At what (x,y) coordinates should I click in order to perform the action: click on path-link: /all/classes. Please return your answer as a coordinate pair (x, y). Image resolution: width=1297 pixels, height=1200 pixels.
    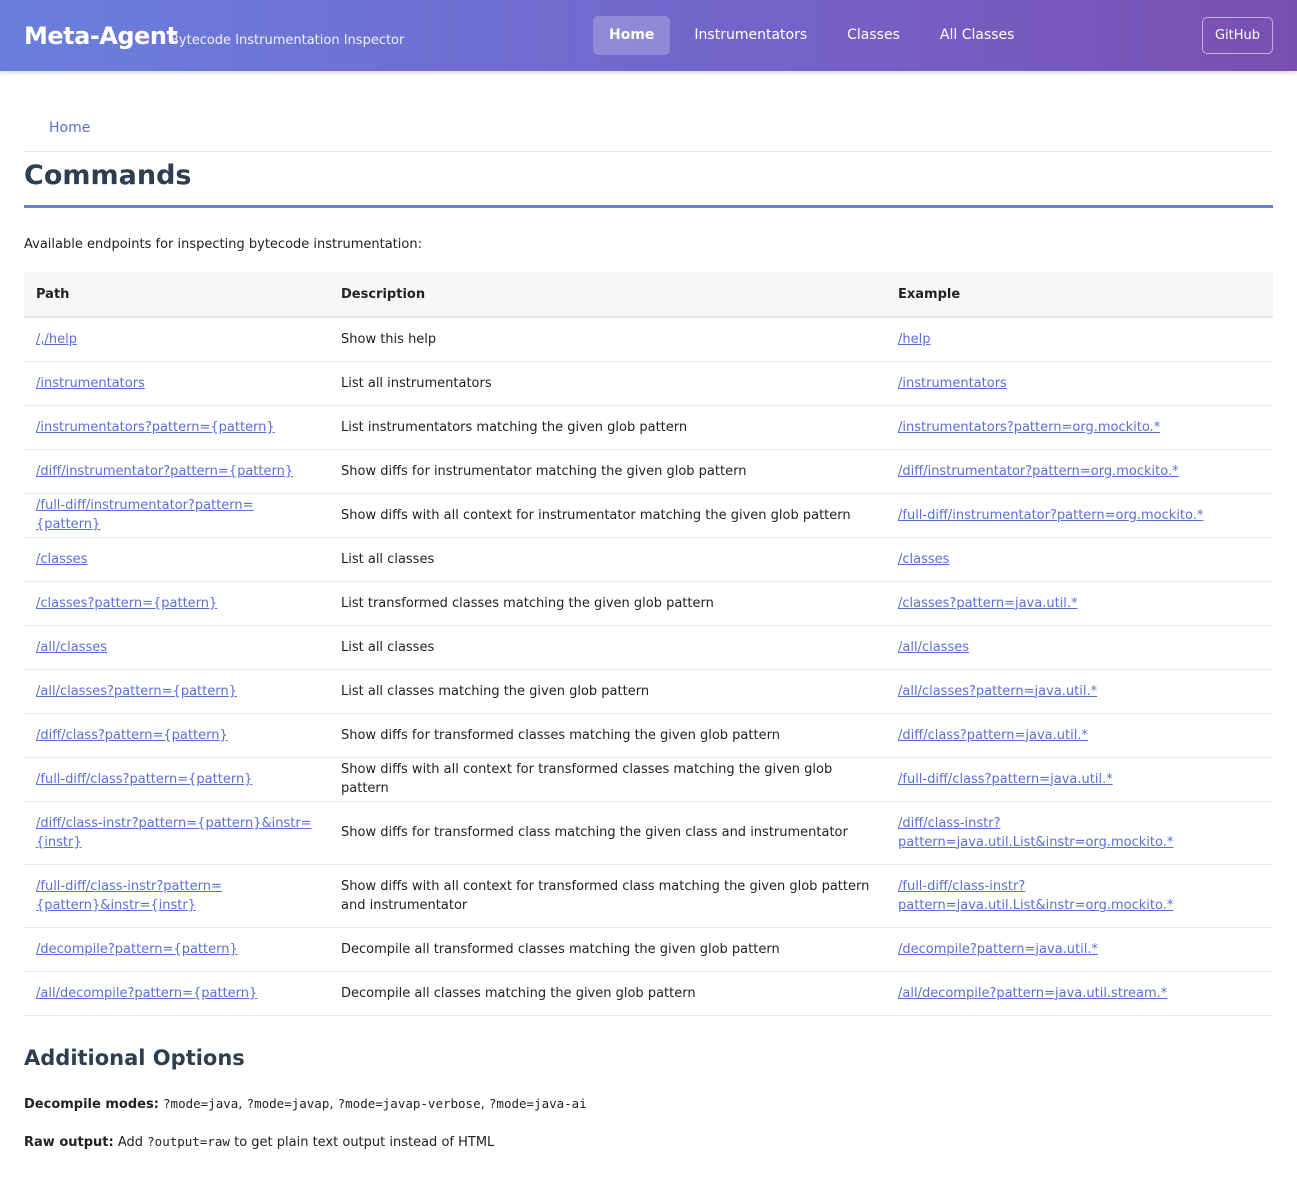
    Looking at the image, I should click on (71, 647).